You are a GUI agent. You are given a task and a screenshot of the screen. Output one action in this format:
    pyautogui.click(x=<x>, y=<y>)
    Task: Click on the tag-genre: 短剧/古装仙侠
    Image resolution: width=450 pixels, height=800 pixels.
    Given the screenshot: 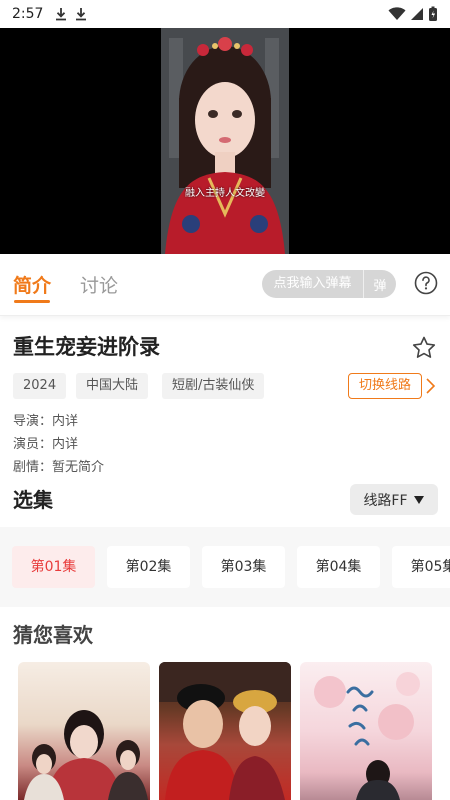 What is the action you would take?
    pyautogui.click(x=213, y=386)
    